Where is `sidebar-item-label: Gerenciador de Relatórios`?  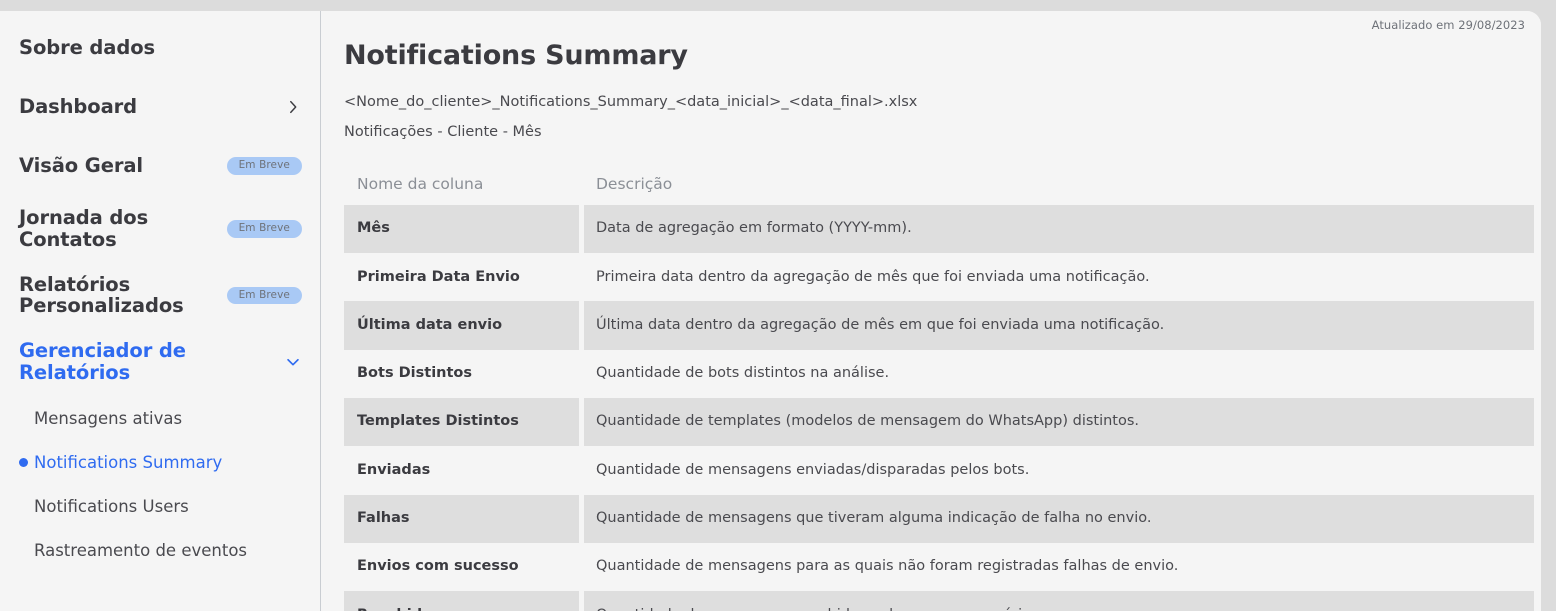
sidebar-item-label: Gerenciador de Relatórios is located at coordinates (102, 362).